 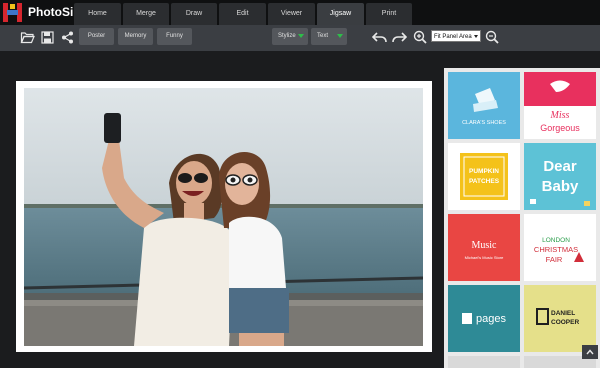 I want to click on template-text: pages, so click(x=491, y=319).